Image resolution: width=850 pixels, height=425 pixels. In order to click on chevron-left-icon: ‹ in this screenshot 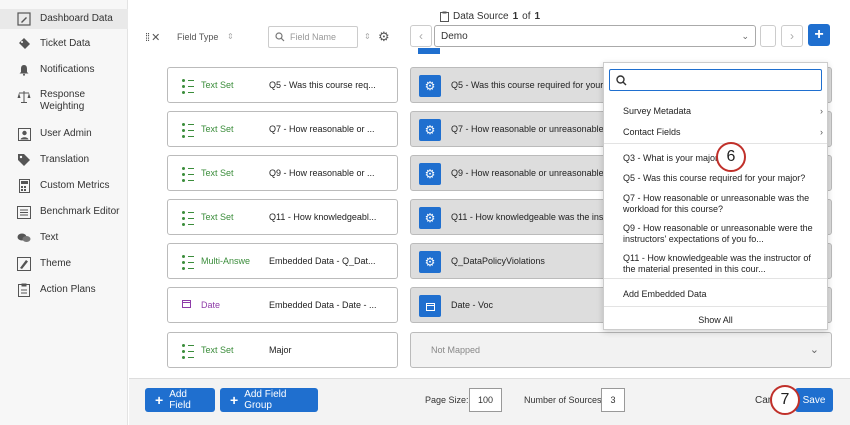, I will do `click(421, 36)`.